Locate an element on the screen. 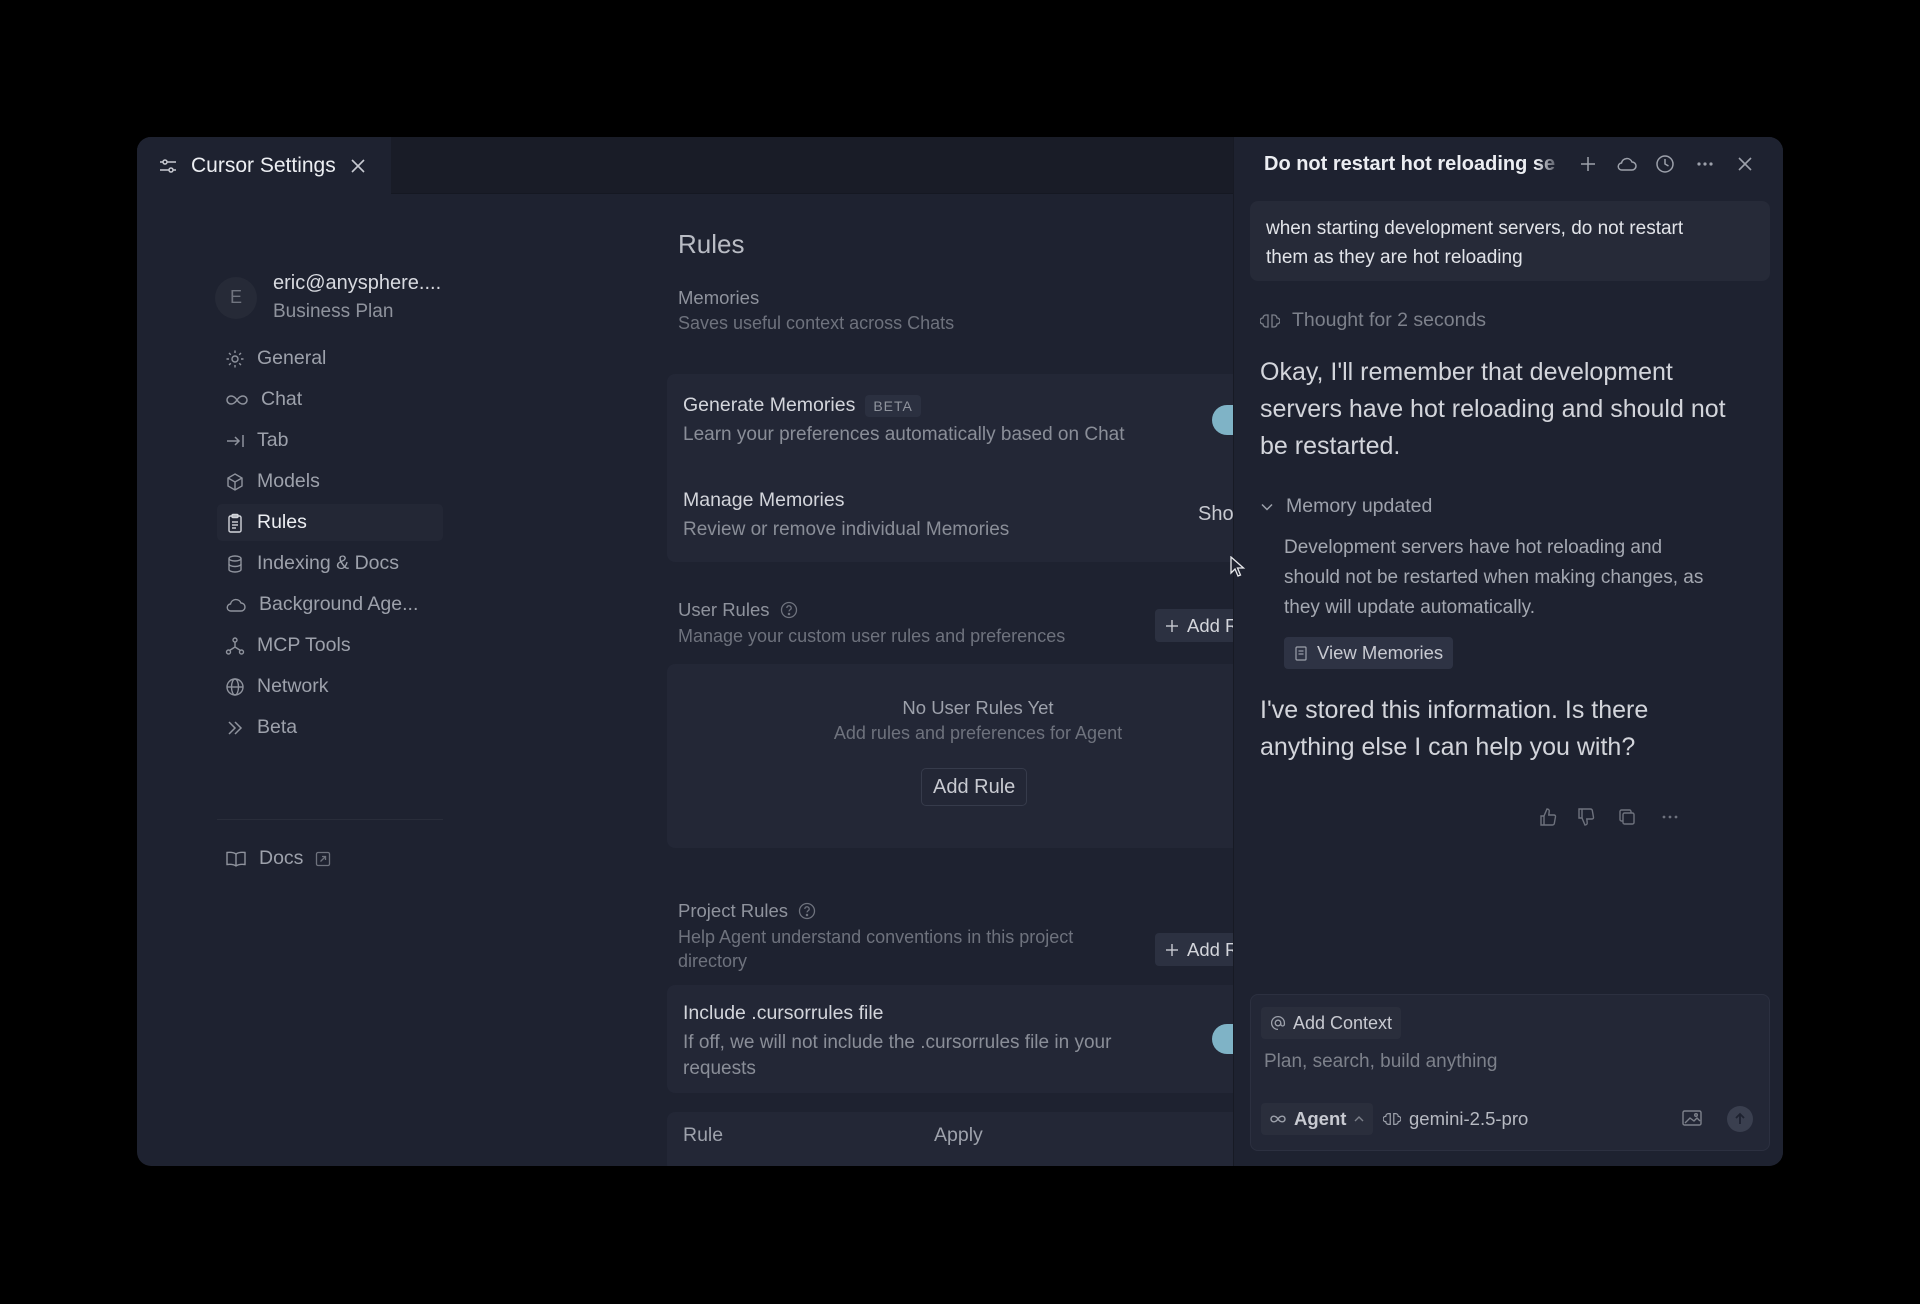  copy-icon is located at coordinates (1627, 817).